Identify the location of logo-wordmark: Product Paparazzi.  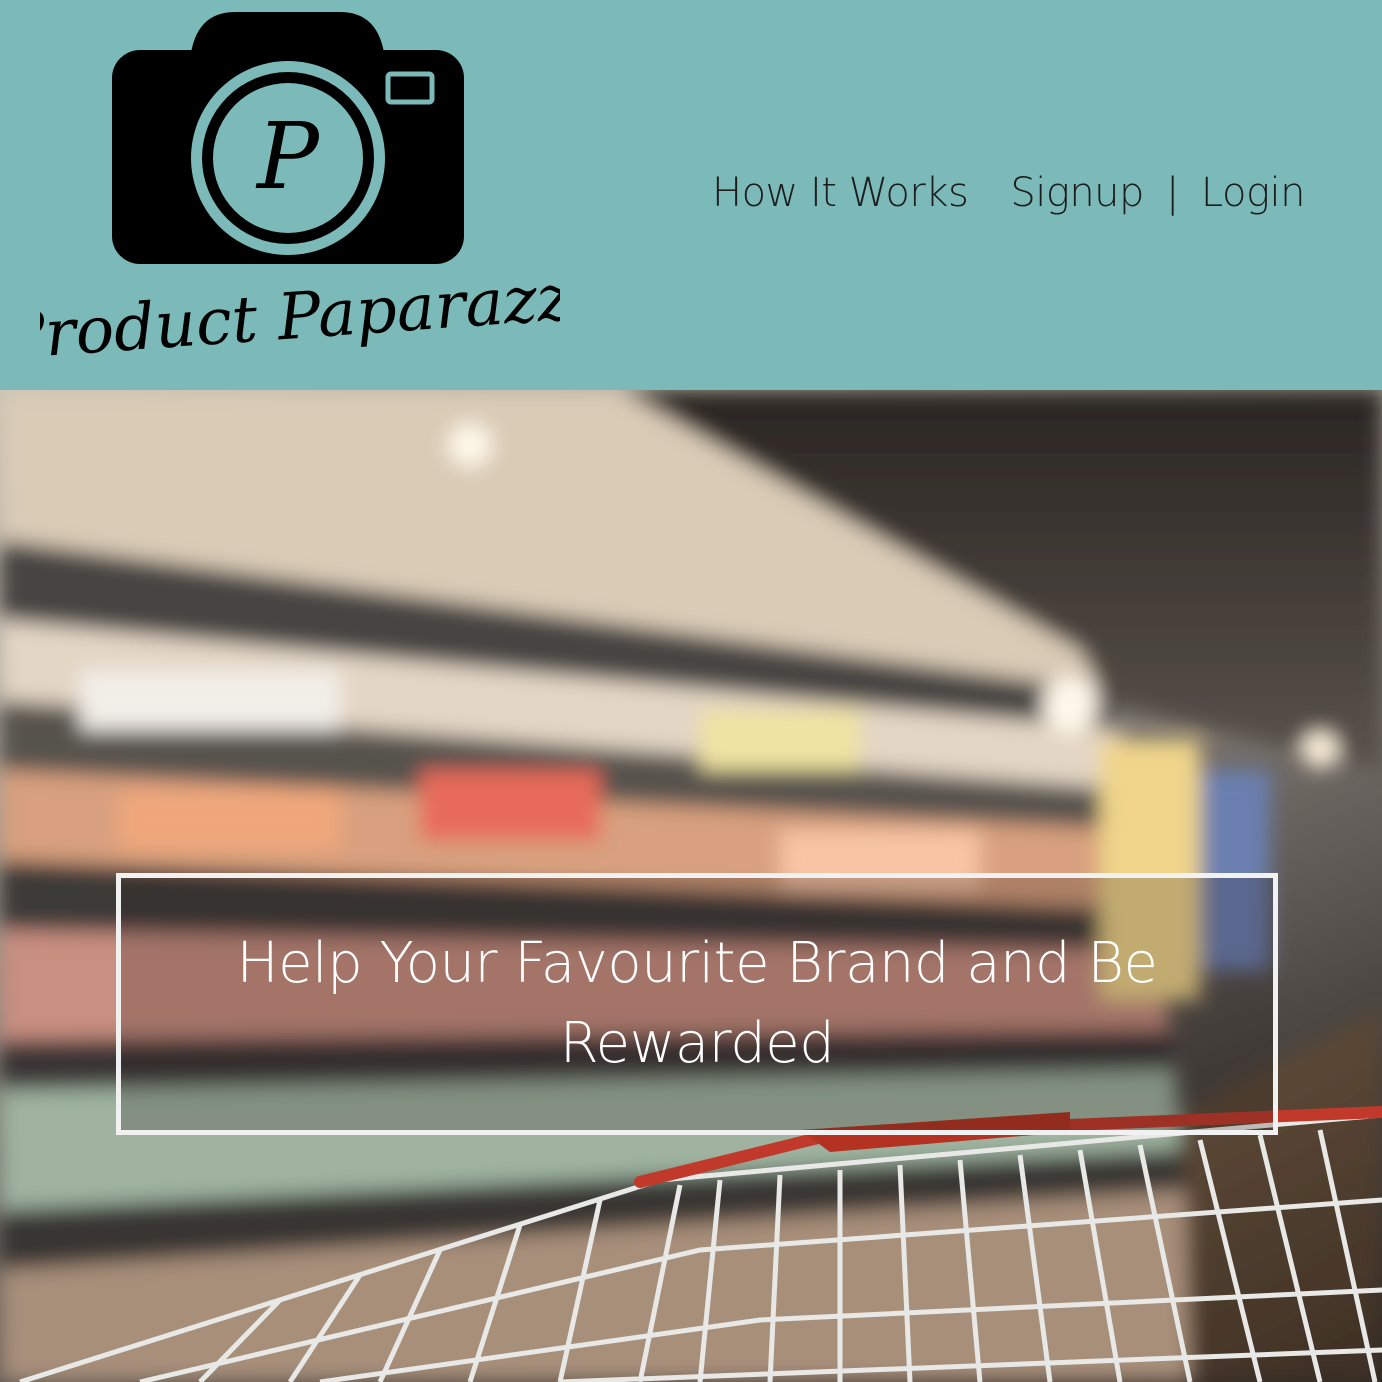
(300, 317).